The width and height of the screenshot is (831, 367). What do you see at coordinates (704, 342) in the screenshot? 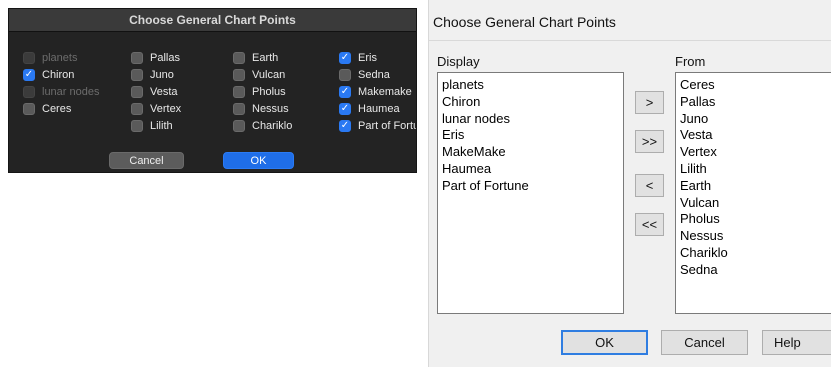
I see `cancel-button: Cancel` at bounding box center [704, 342].